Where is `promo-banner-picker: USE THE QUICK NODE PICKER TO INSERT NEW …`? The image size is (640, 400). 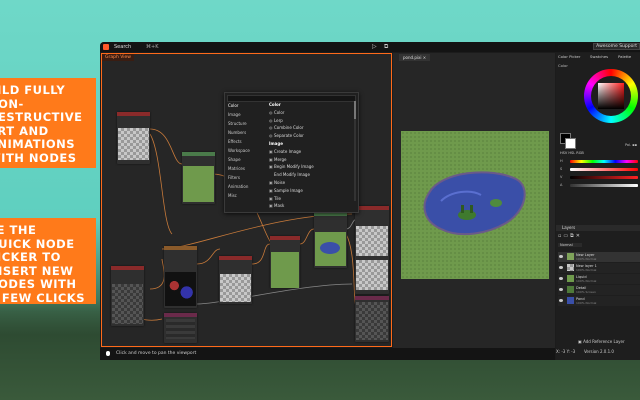
promo-banner-picker: USE THE QUICK NODE PICKER TO INSERT NEW … is located at coordinates (48, 261).